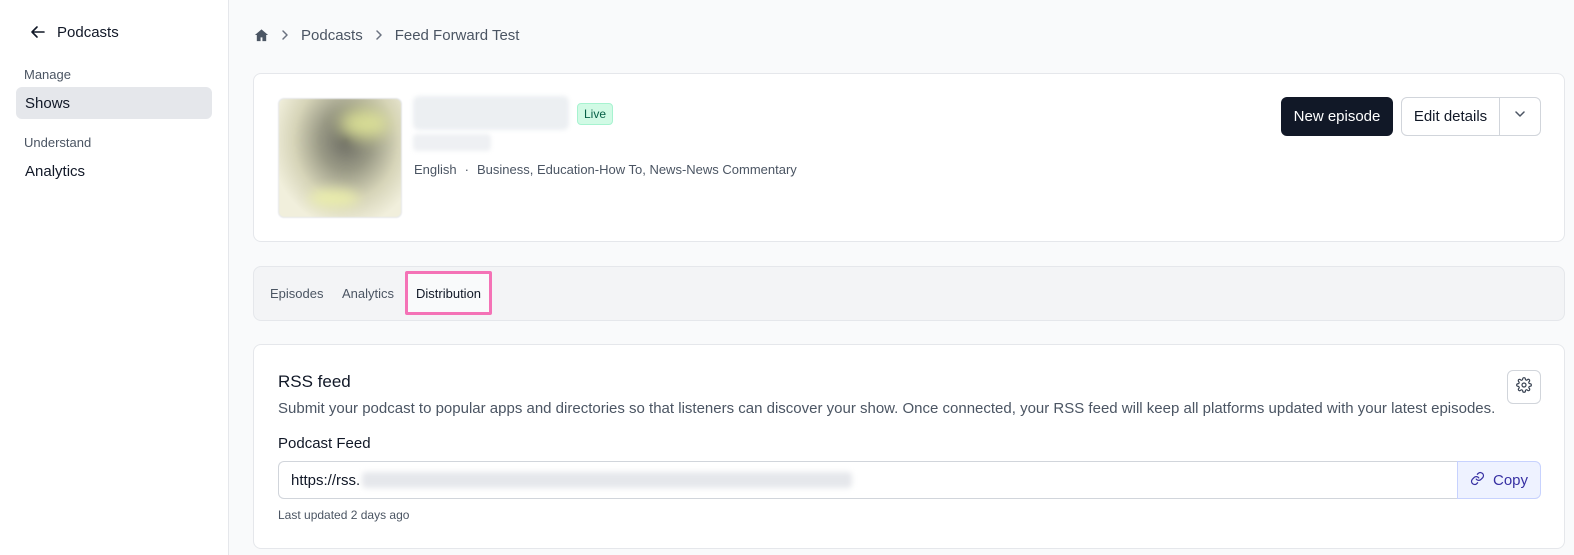 The height and width of the screenshot is (555, 1574). I want to click on show-artwork, so click(340, 158).